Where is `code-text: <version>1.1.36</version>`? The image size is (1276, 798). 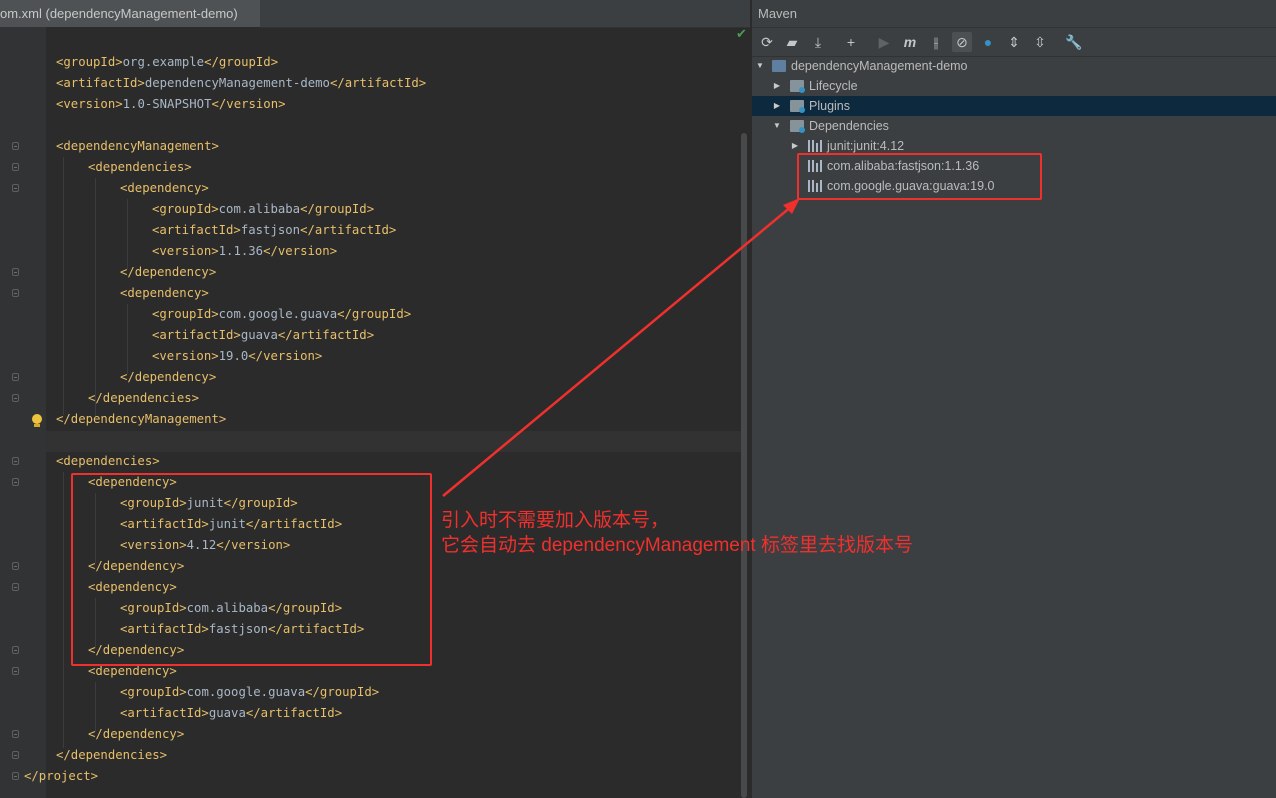
code-text: <version>1.1.36</version> is located at coordinates (244, 251).